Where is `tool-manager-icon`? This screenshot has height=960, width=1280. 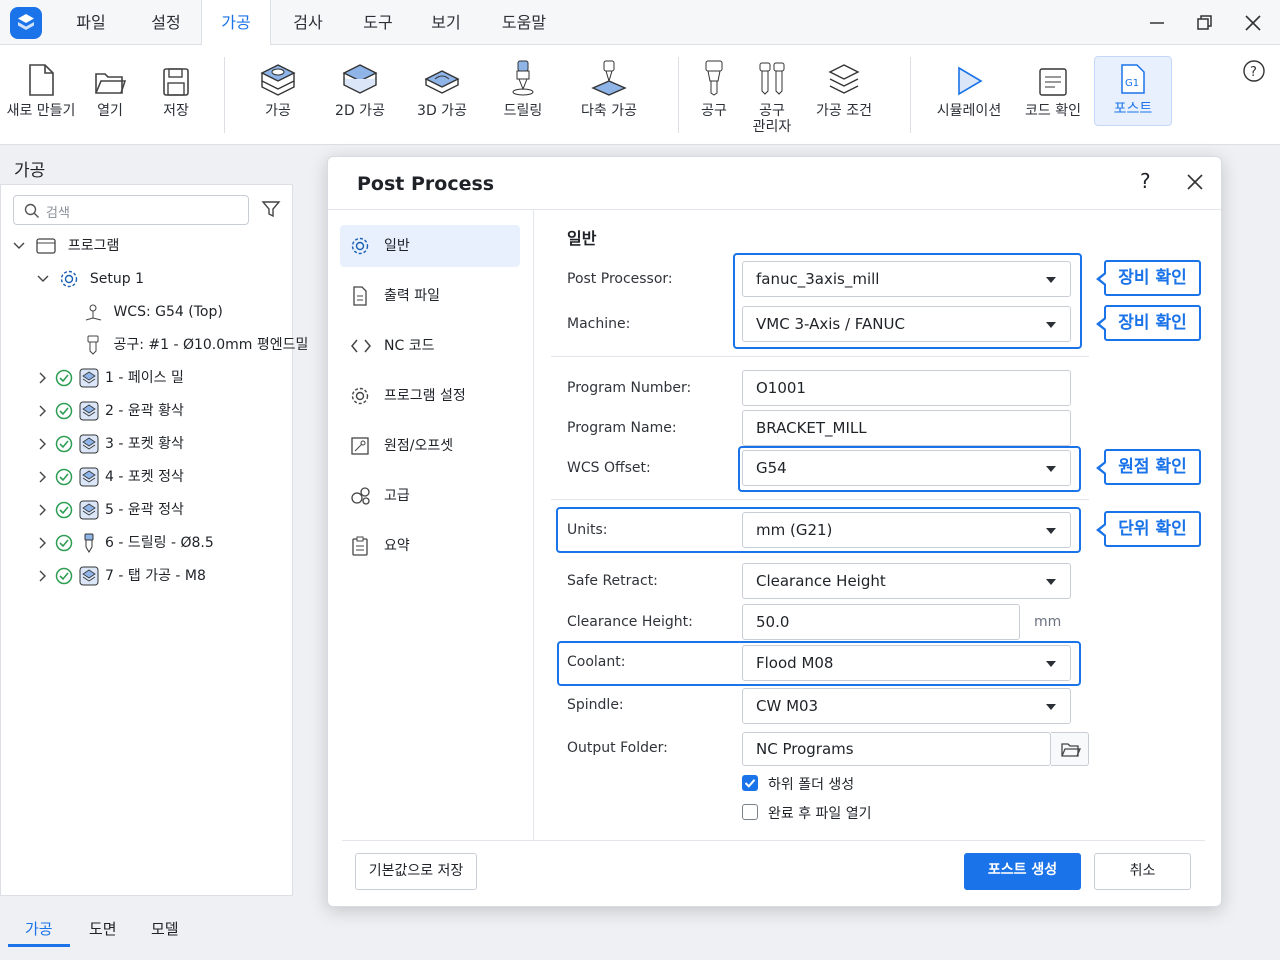 tool-manager-icon is located at coordinates (772, 77).